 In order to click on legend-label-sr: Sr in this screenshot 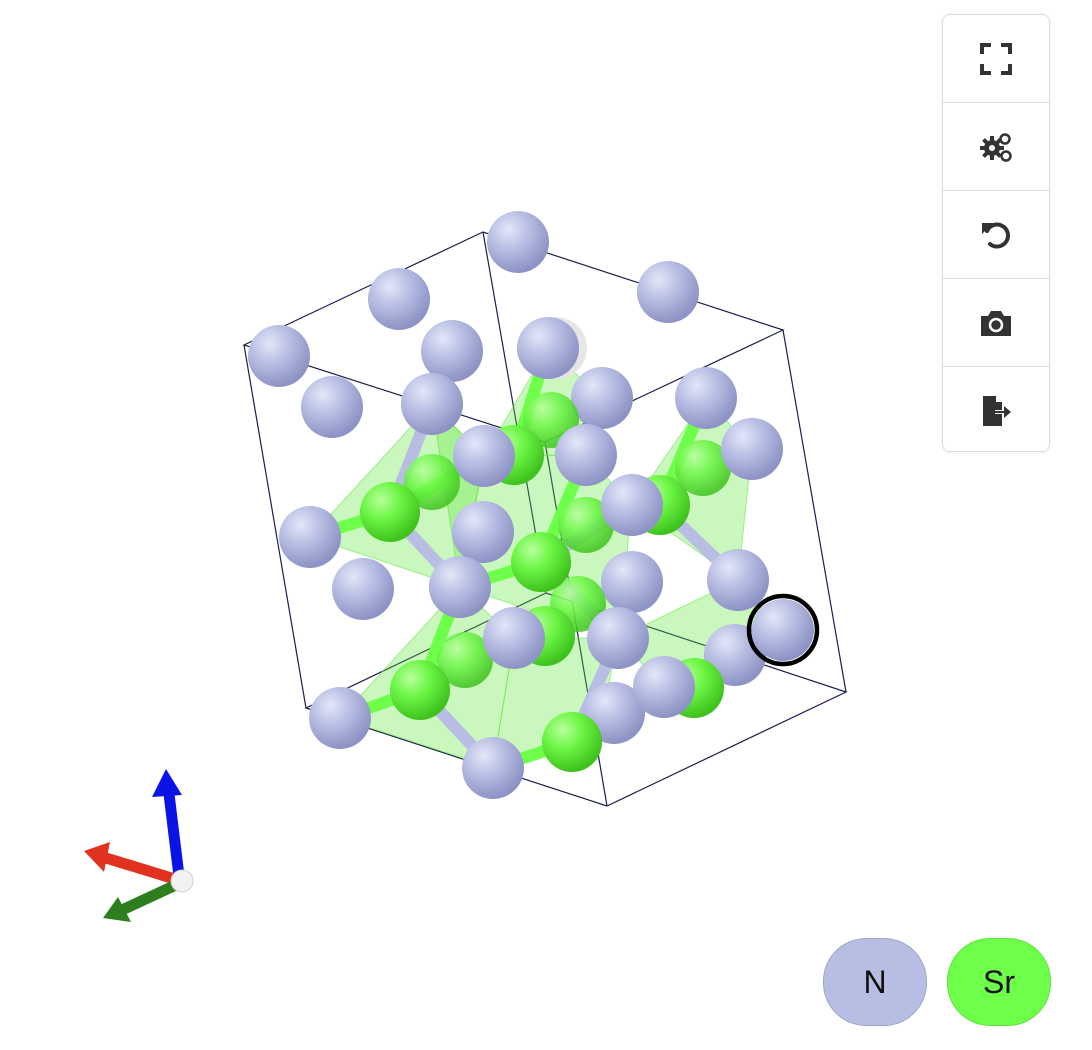, I will do `click(999, 981)`.